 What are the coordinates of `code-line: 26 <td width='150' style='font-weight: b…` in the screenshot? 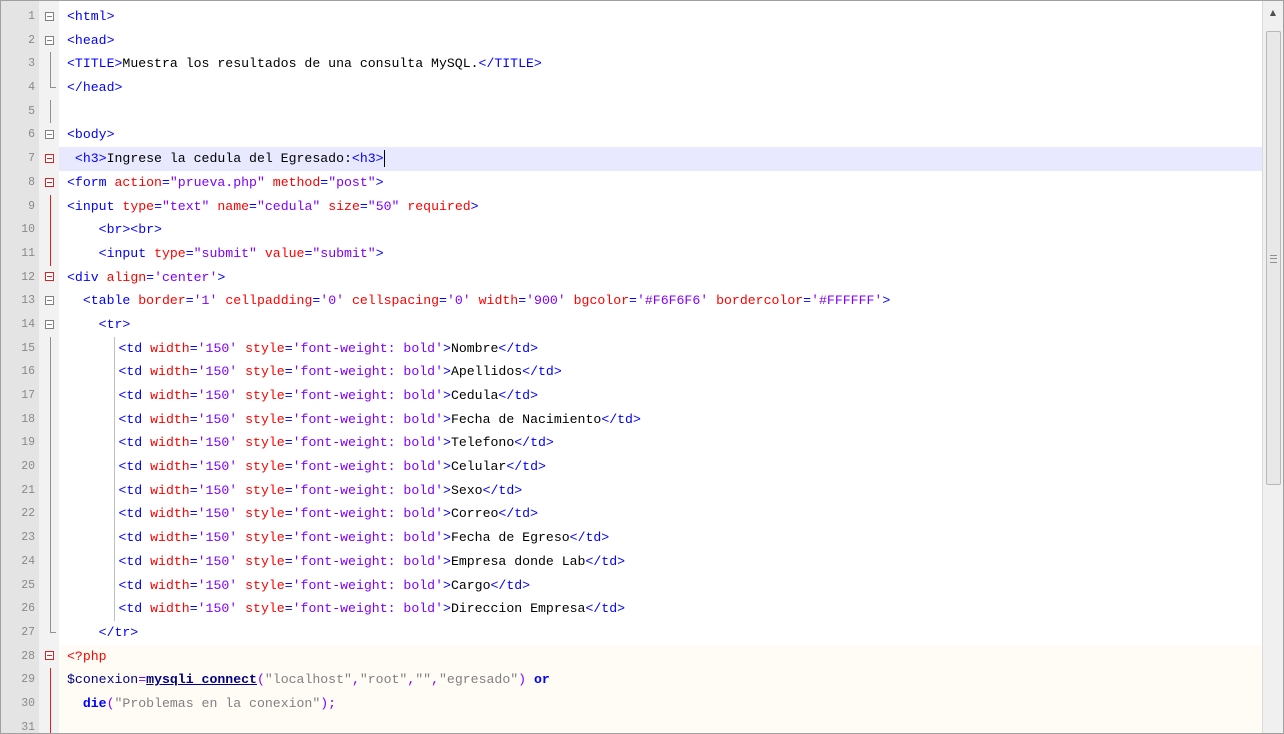 It's located at (632, 609).